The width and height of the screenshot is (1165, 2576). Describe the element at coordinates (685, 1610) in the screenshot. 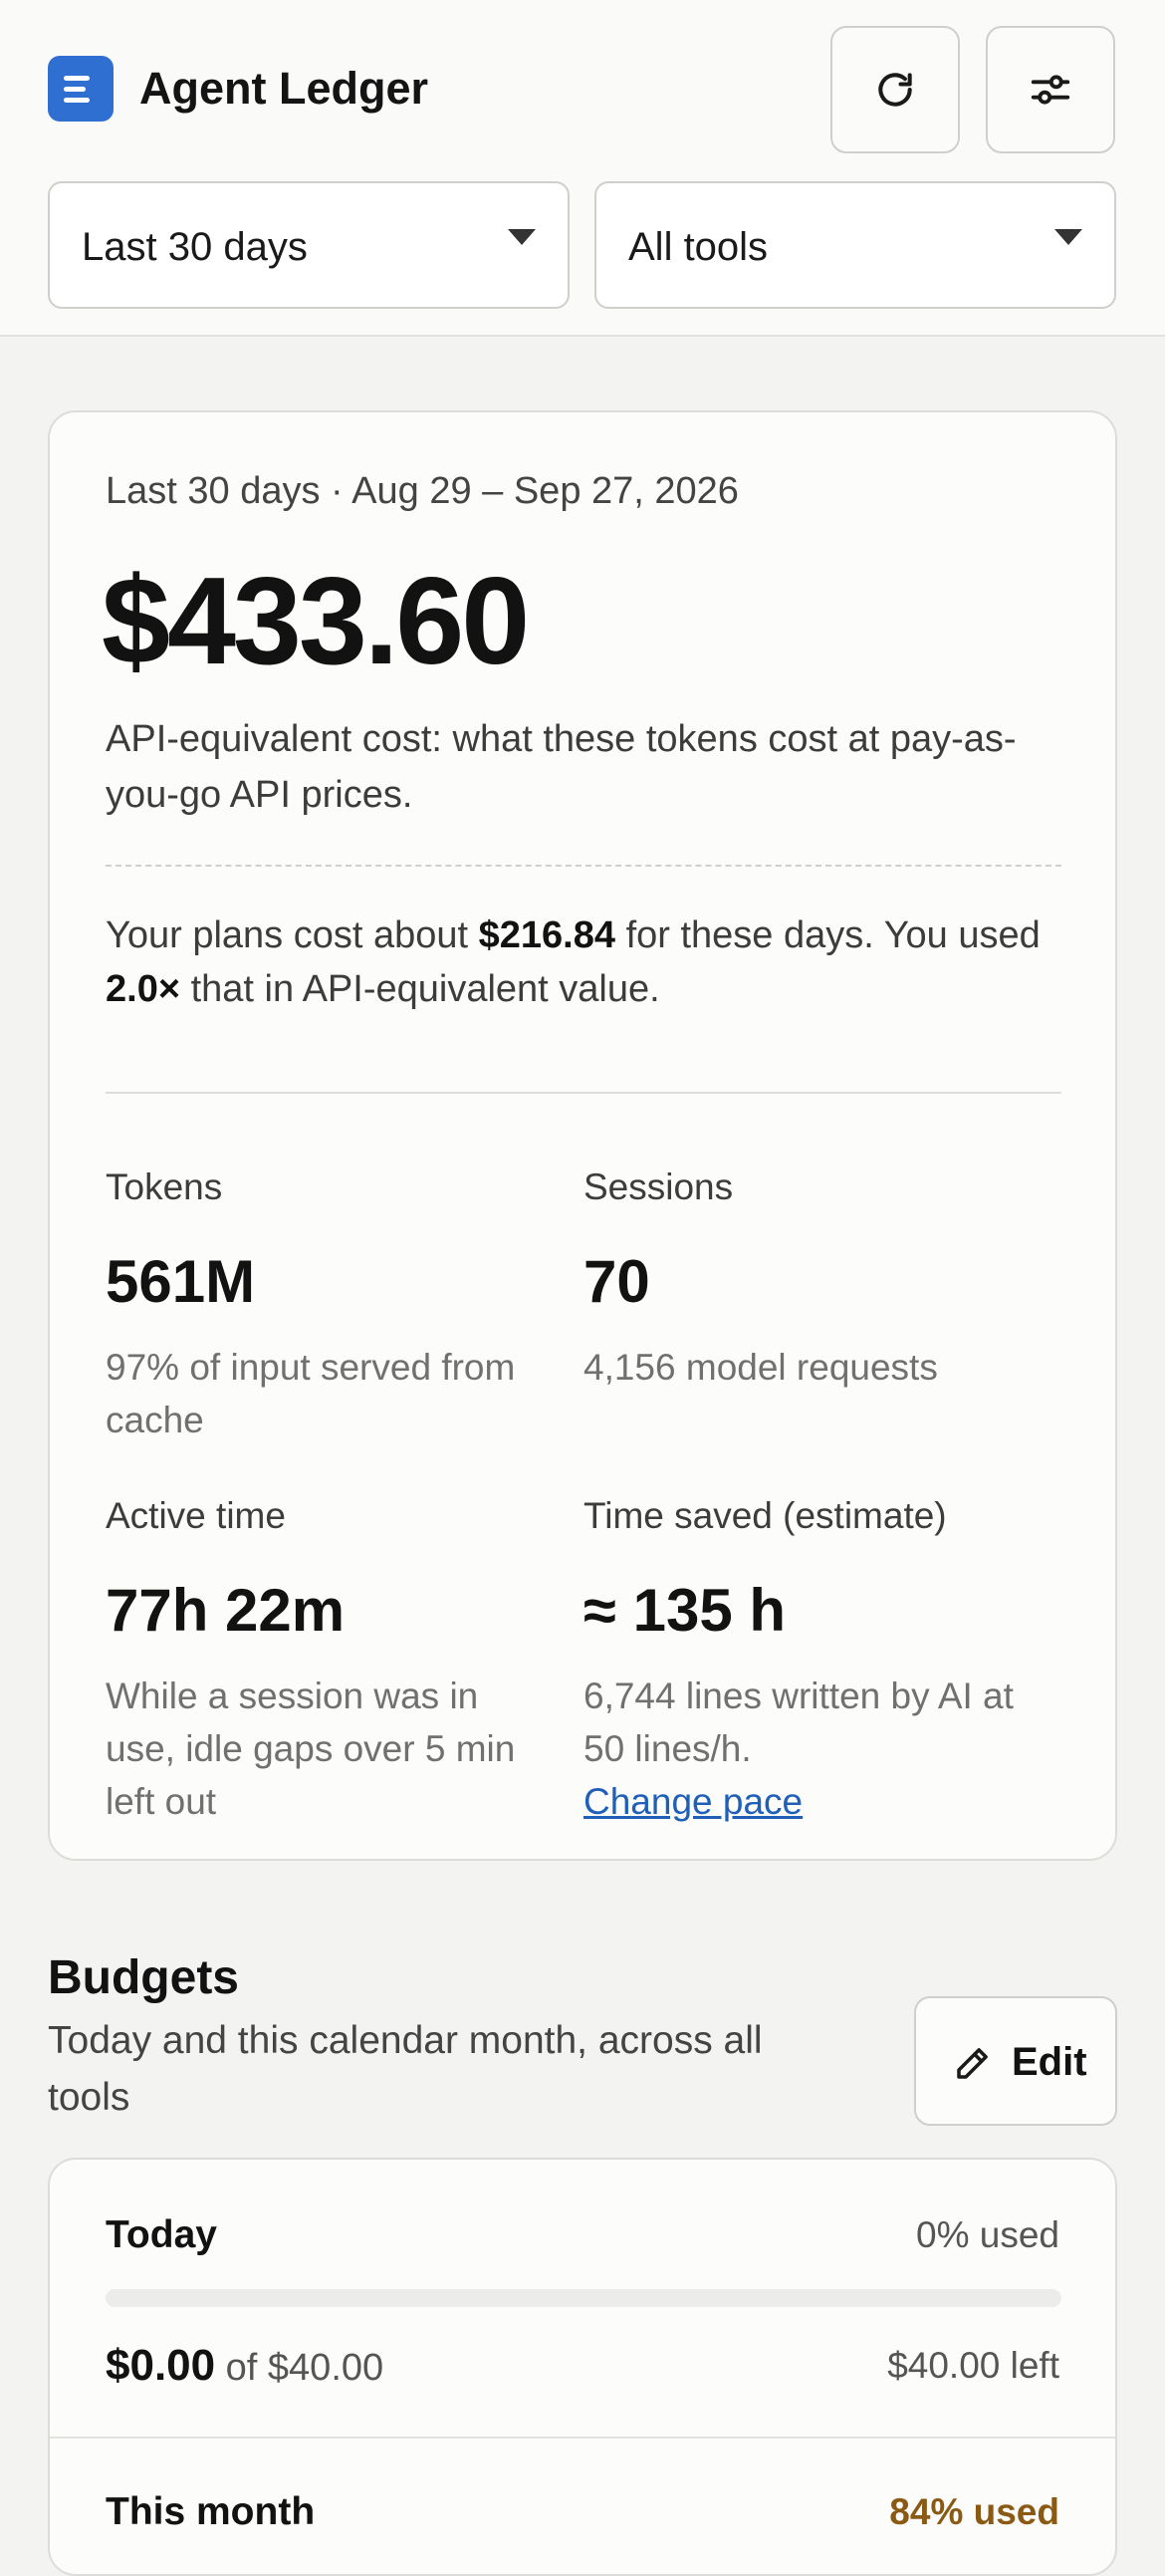

I see `stat-value: ≈ 135 h` at that location.